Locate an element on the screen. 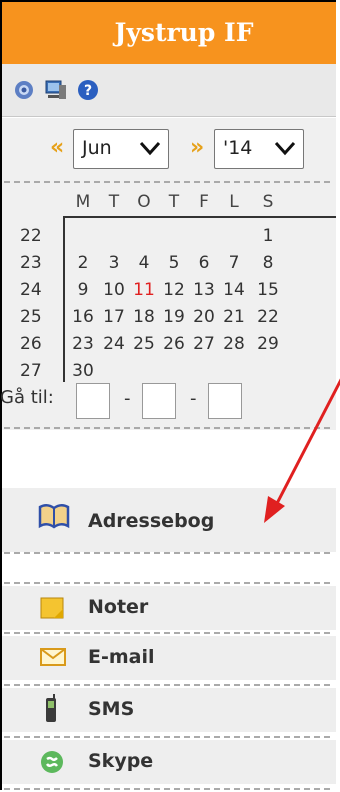 Image resolution: width=340 pixels, height=792 pixels. calendar-day-today: 11 is located at coordinates (144, 290).